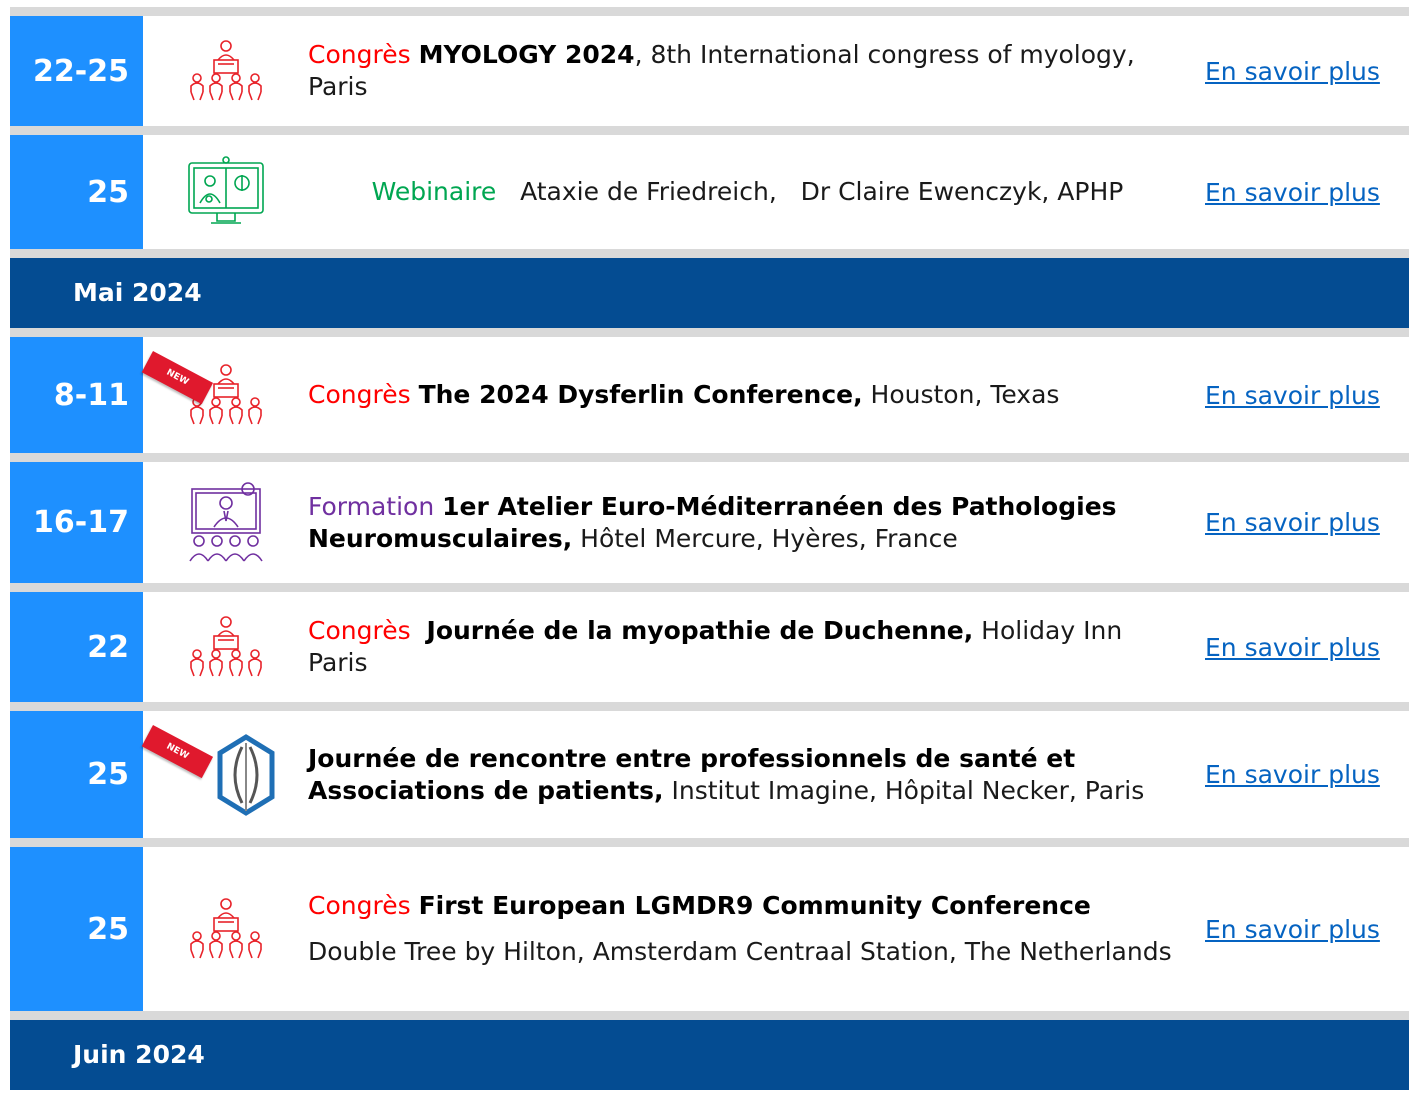 This screenshot has width=1409, height=1104. Describe the element at coordinates (434, 191) in the screenshot. I see `event-category: Webinaire` at that location.